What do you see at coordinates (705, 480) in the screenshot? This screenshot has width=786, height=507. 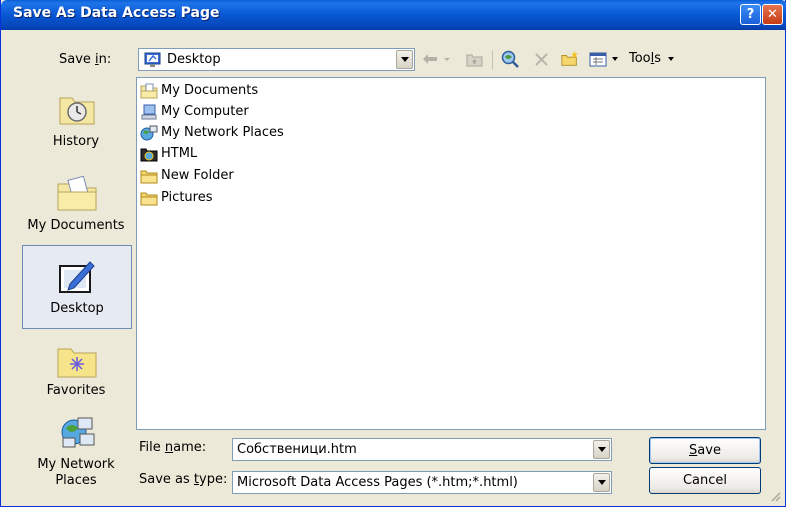 I see `cancel-button: Cancel` at bounding box center [705, 480].